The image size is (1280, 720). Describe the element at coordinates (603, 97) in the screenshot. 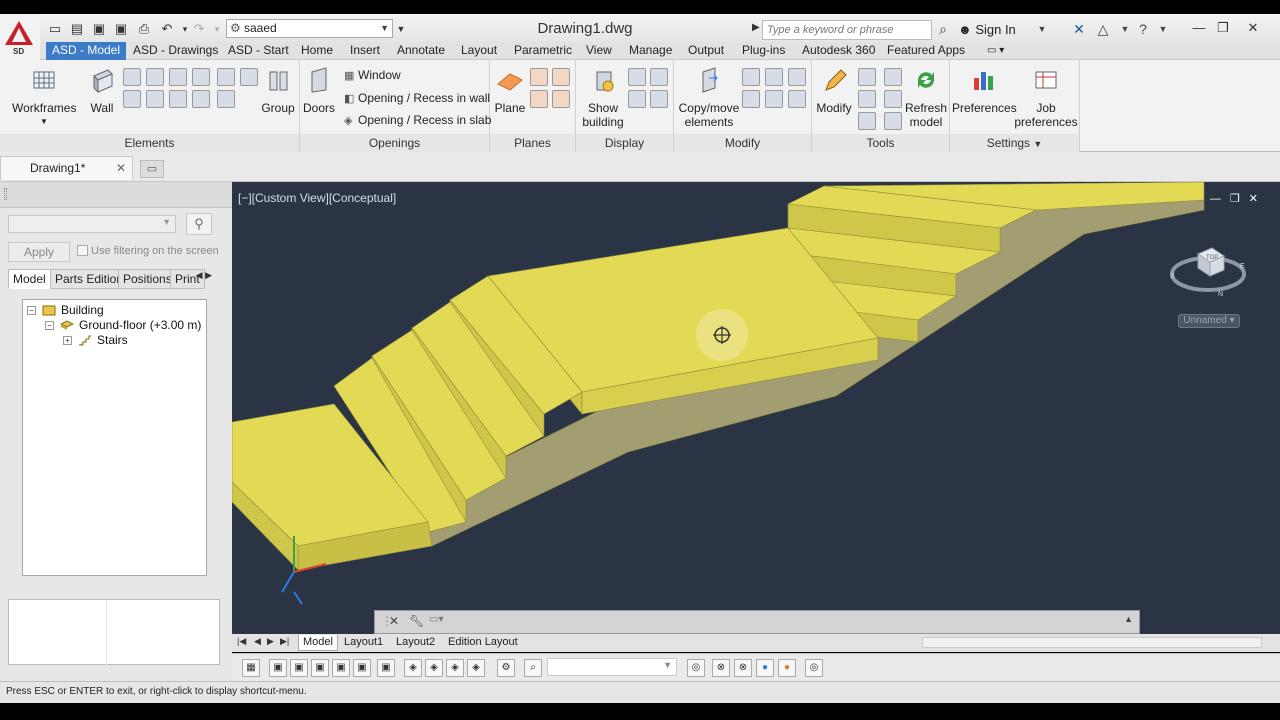

I see `show-building-button: Show building` at that location.